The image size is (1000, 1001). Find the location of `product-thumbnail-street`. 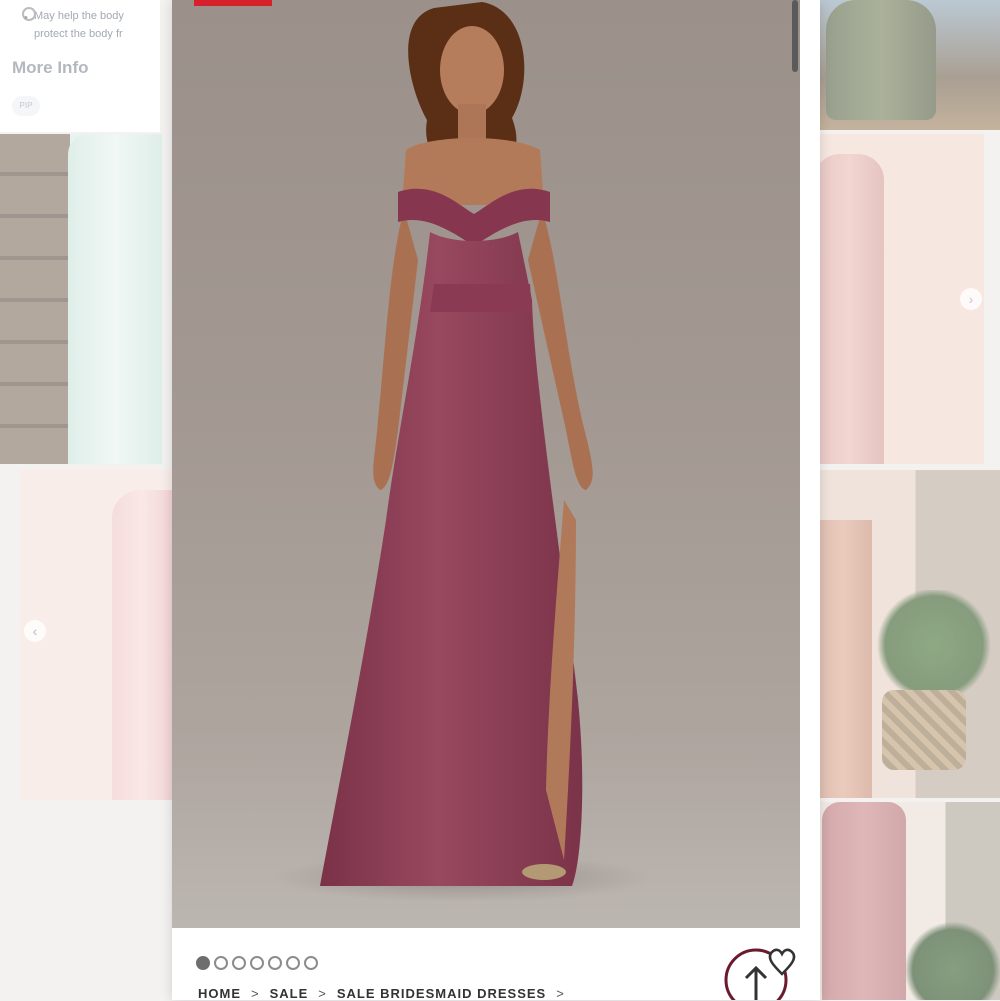

product-thumbnail-street is located at coordinates (903, 65).